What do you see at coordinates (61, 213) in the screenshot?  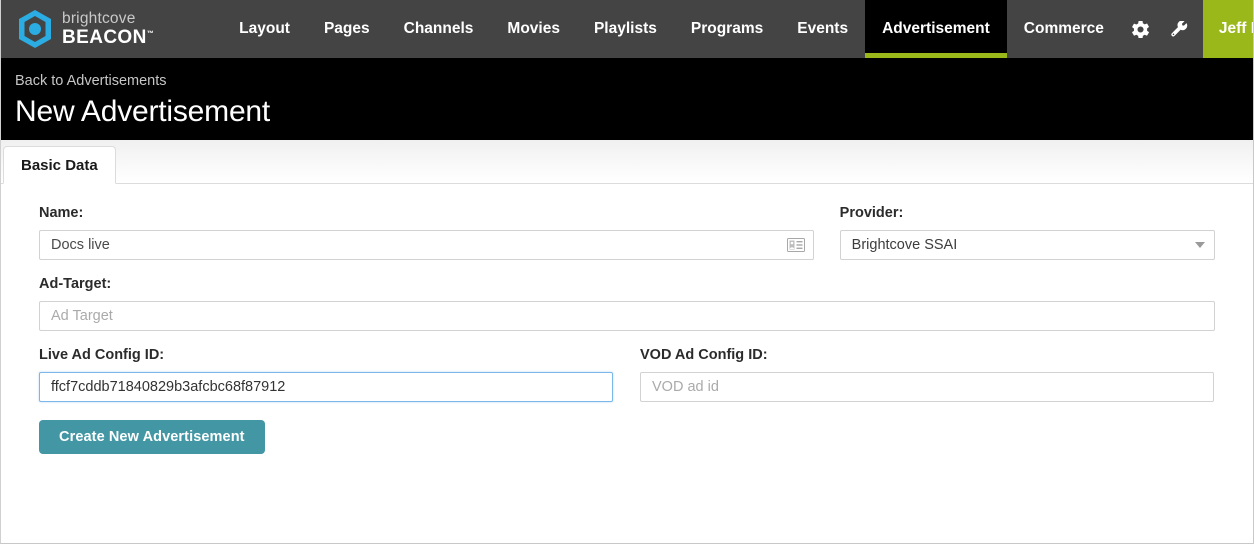 I see `name-label: Name:` at bounding box center [61, 213].